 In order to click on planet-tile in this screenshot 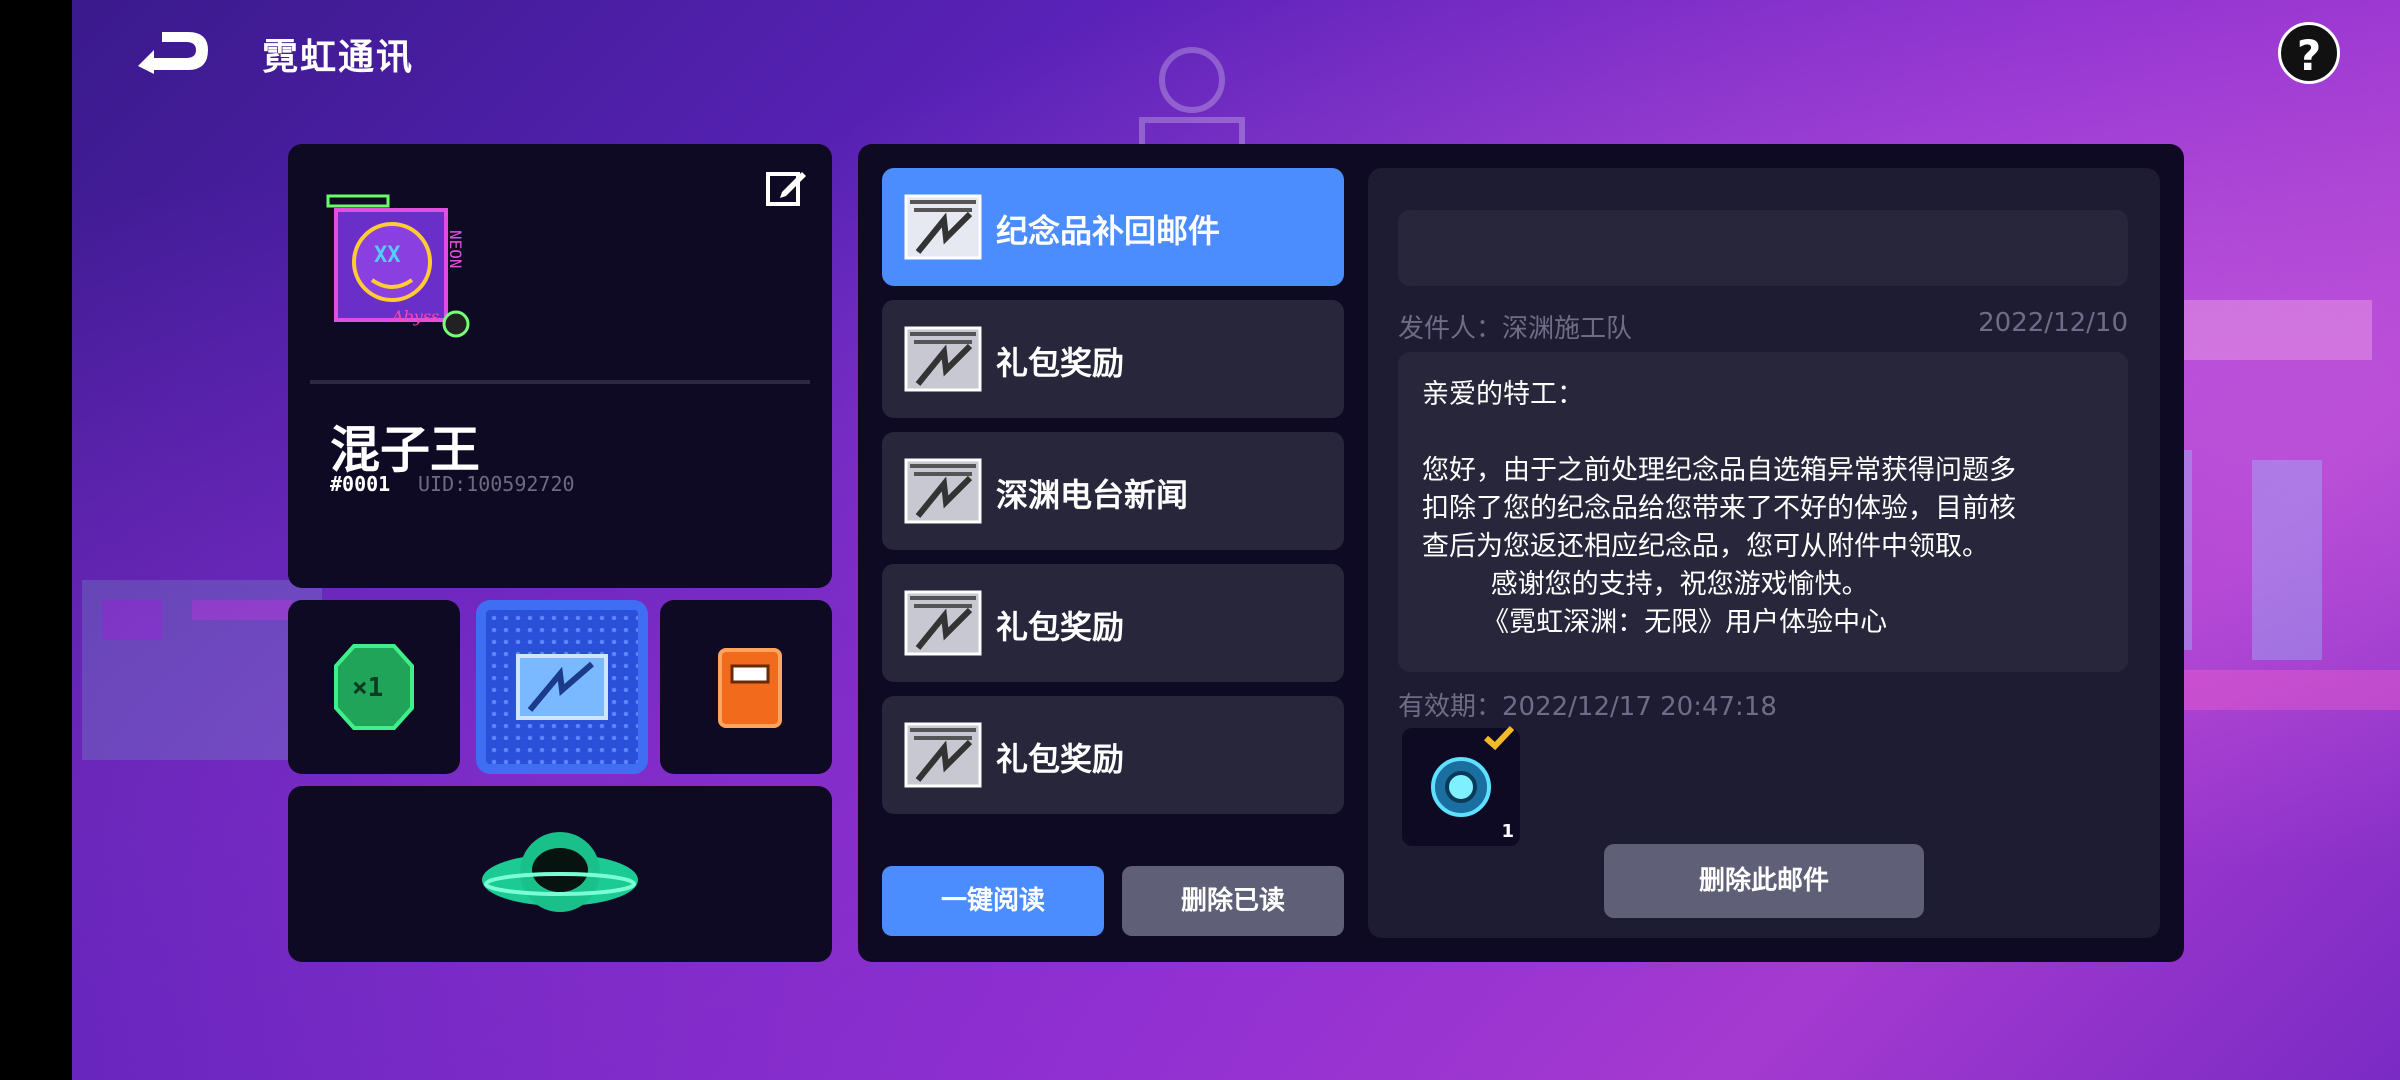, I will do `click(560, 874)`.